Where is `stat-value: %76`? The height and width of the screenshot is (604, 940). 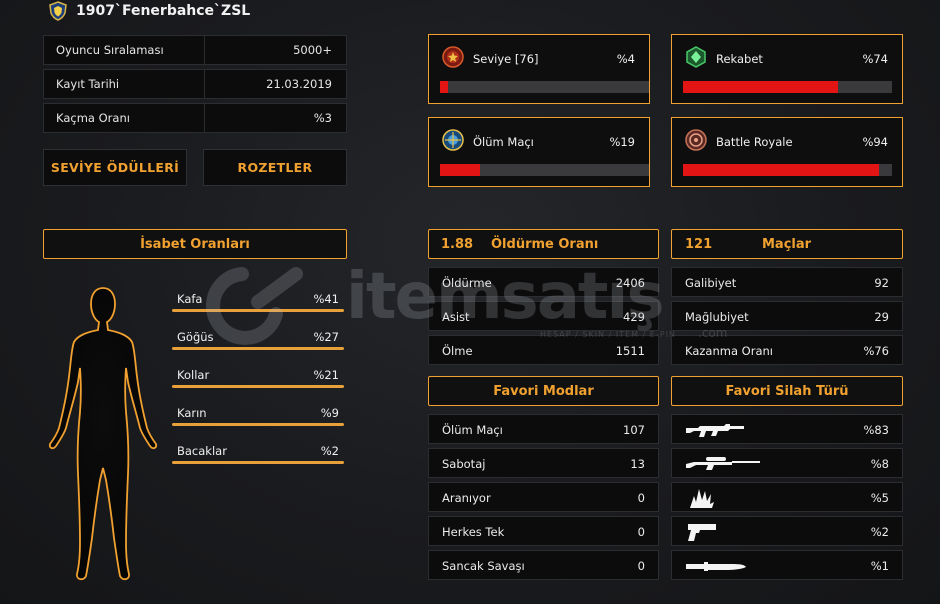 stat-value: %76 is located at coordinates (876, 351).